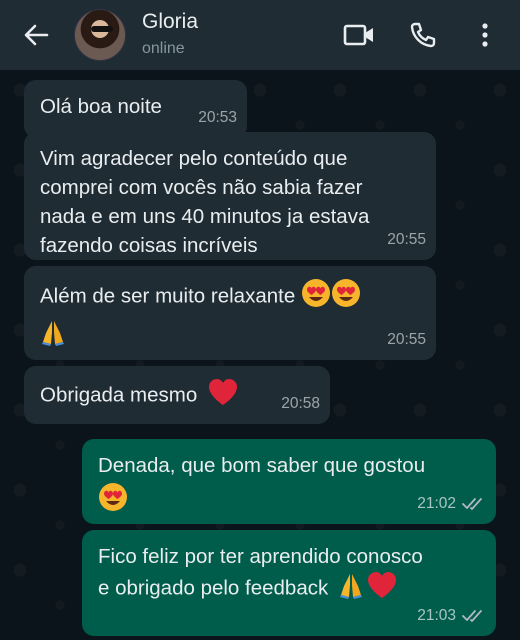 The width and height of the screenshot is (520, 640). I want to click on message-line: Vim agradecer pelo conteúdo que, so click(194, 158).